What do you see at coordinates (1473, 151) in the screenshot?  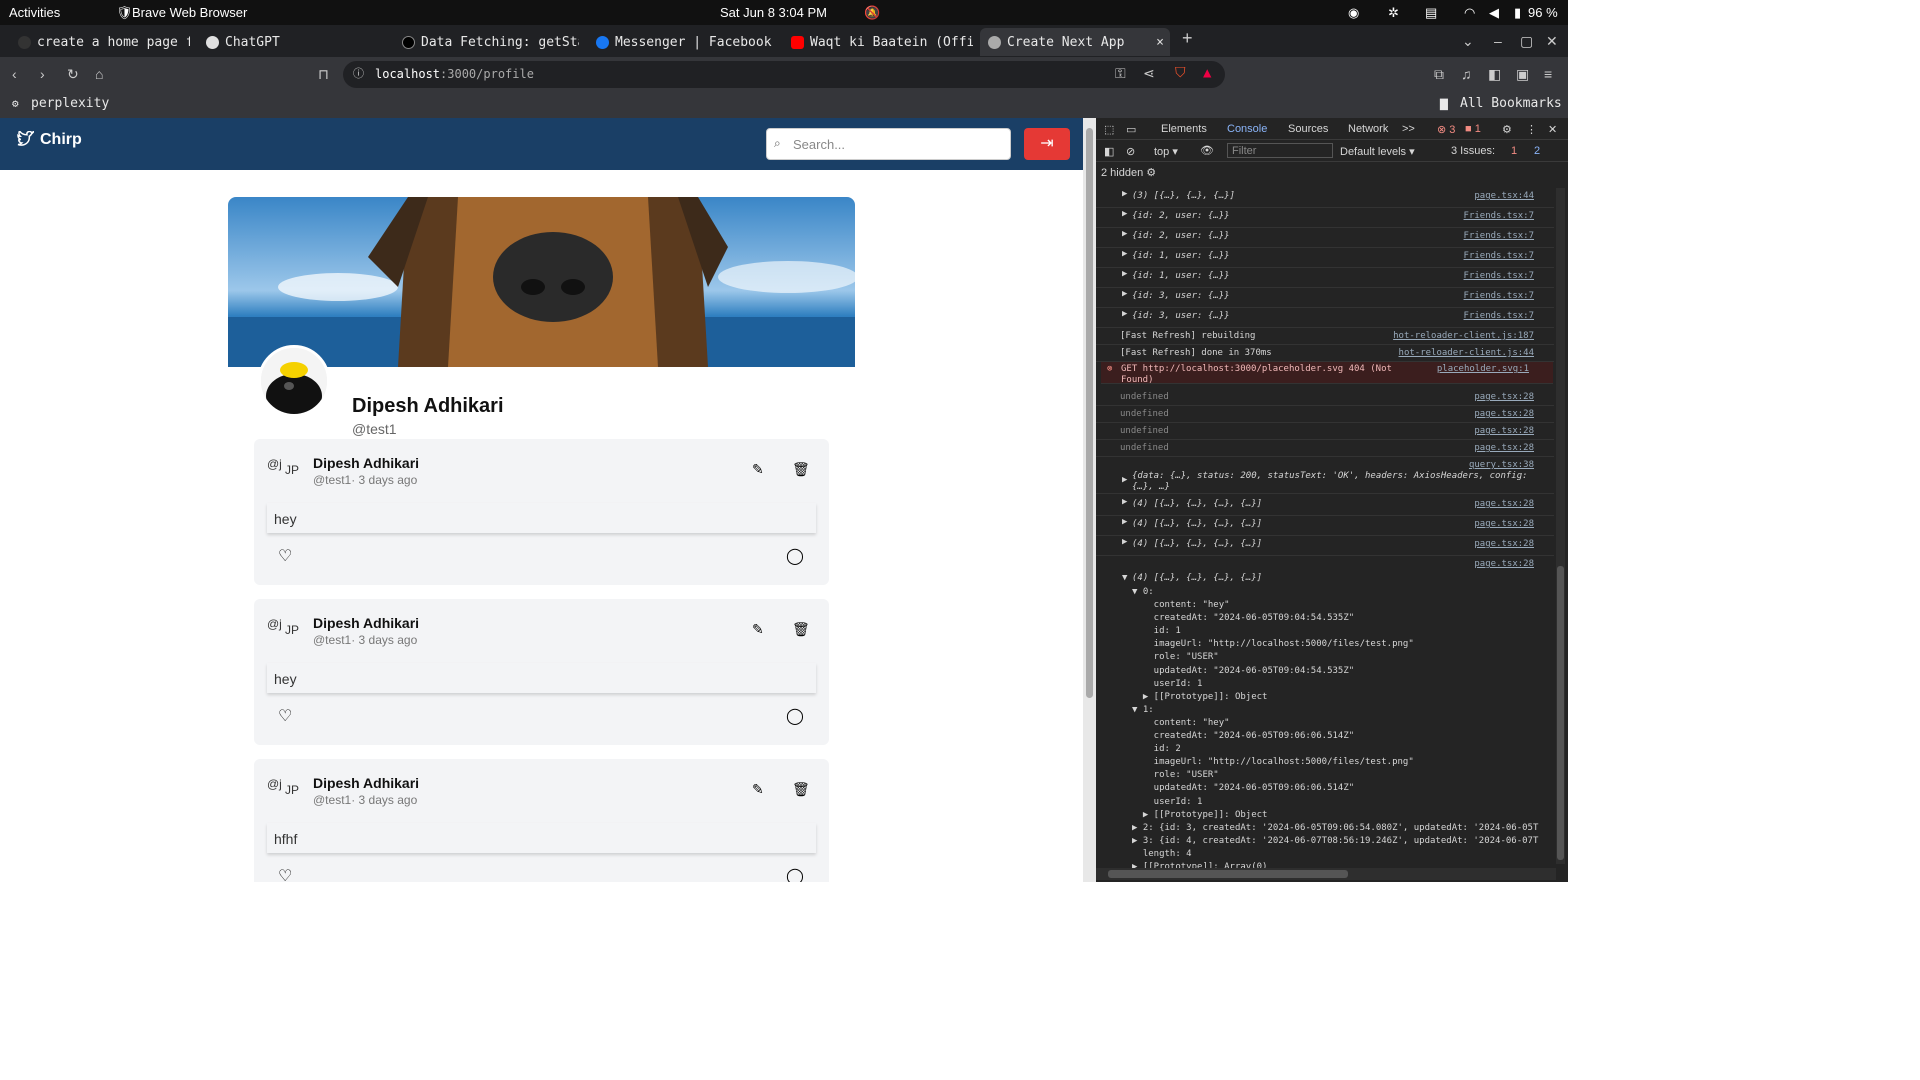 I see `issues-label: 3 Issues:` at bounding box center [1473, 151].